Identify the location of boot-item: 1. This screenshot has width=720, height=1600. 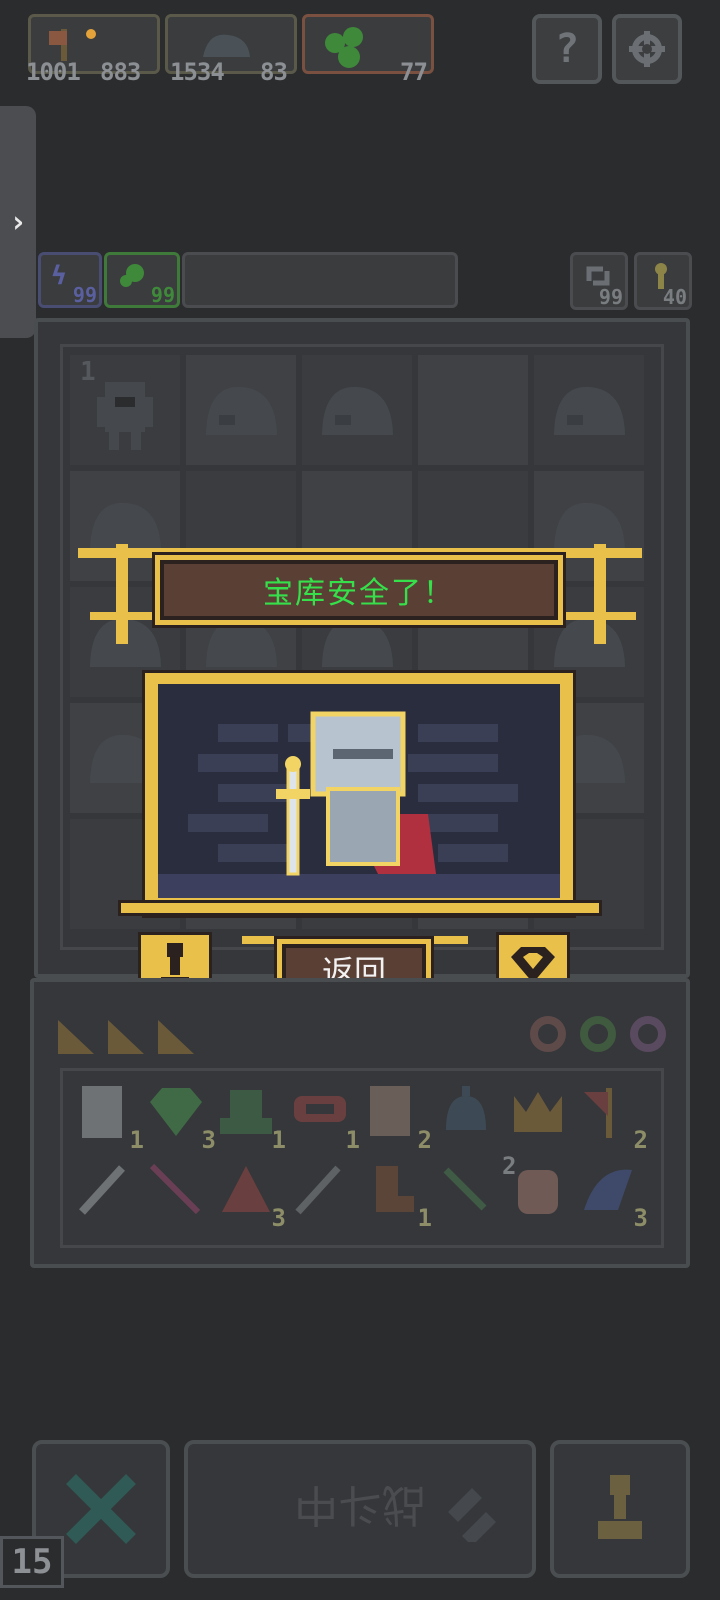
(397, 1196).